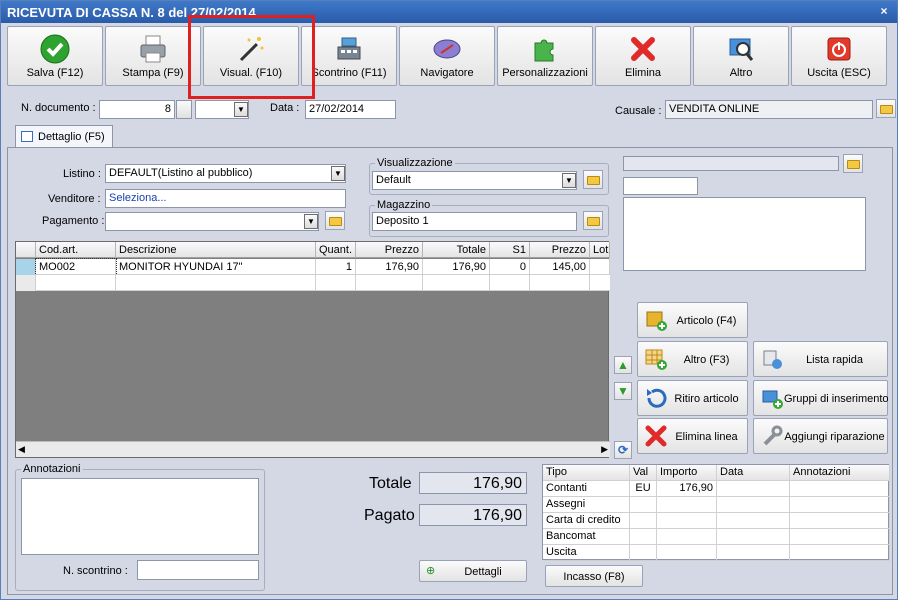  What do you see at coordinates (76, 267) in the screenshot?
I see `grid-cell: MO002` at bounding box center [76, 267].